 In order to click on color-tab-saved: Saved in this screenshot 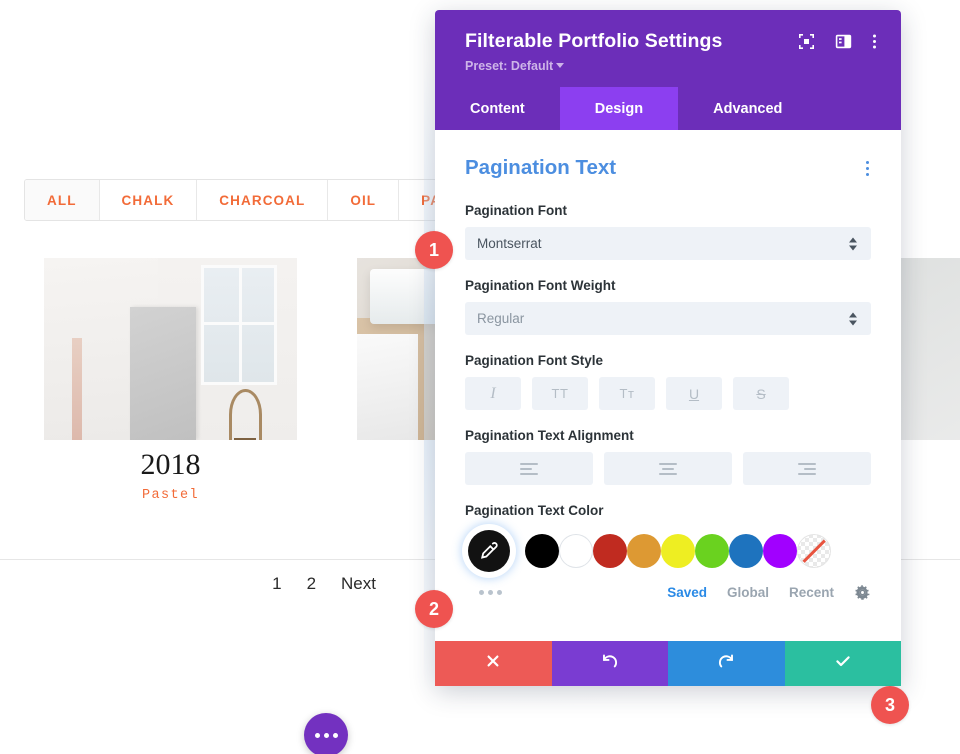, I will do `click(687, 592)`.